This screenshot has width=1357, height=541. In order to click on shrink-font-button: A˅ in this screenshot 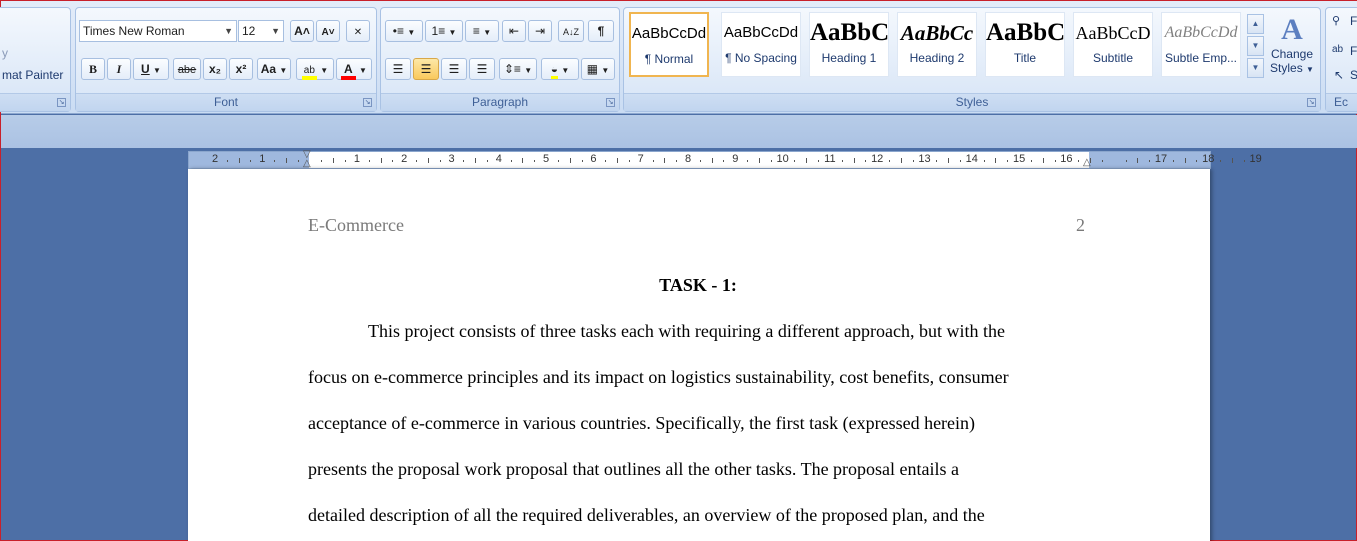, I will do `click(328, 31)`.